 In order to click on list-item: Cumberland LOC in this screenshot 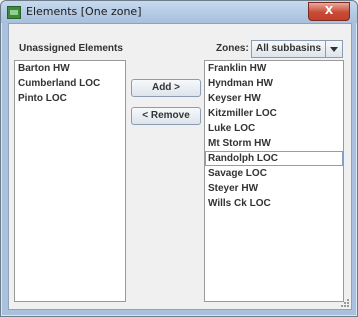, I will do `click(70, 83)`.